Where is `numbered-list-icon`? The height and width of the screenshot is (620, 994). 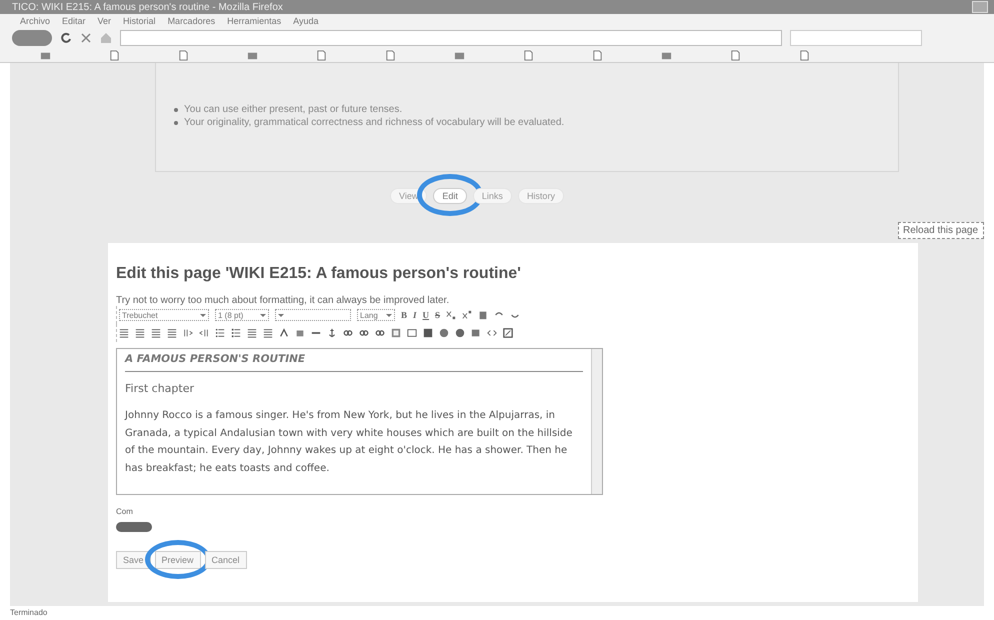
numbered-list-icon is located at coordinates (220, 333).